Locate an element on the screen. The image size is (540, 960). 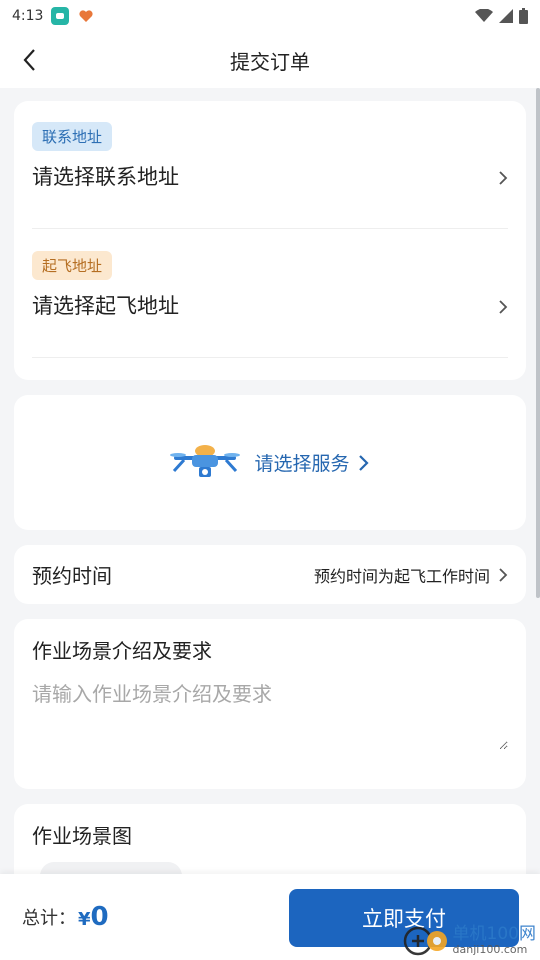
appointment-time-text: 预约时间为起飞工作时间 is located at coordinates (401, 576).